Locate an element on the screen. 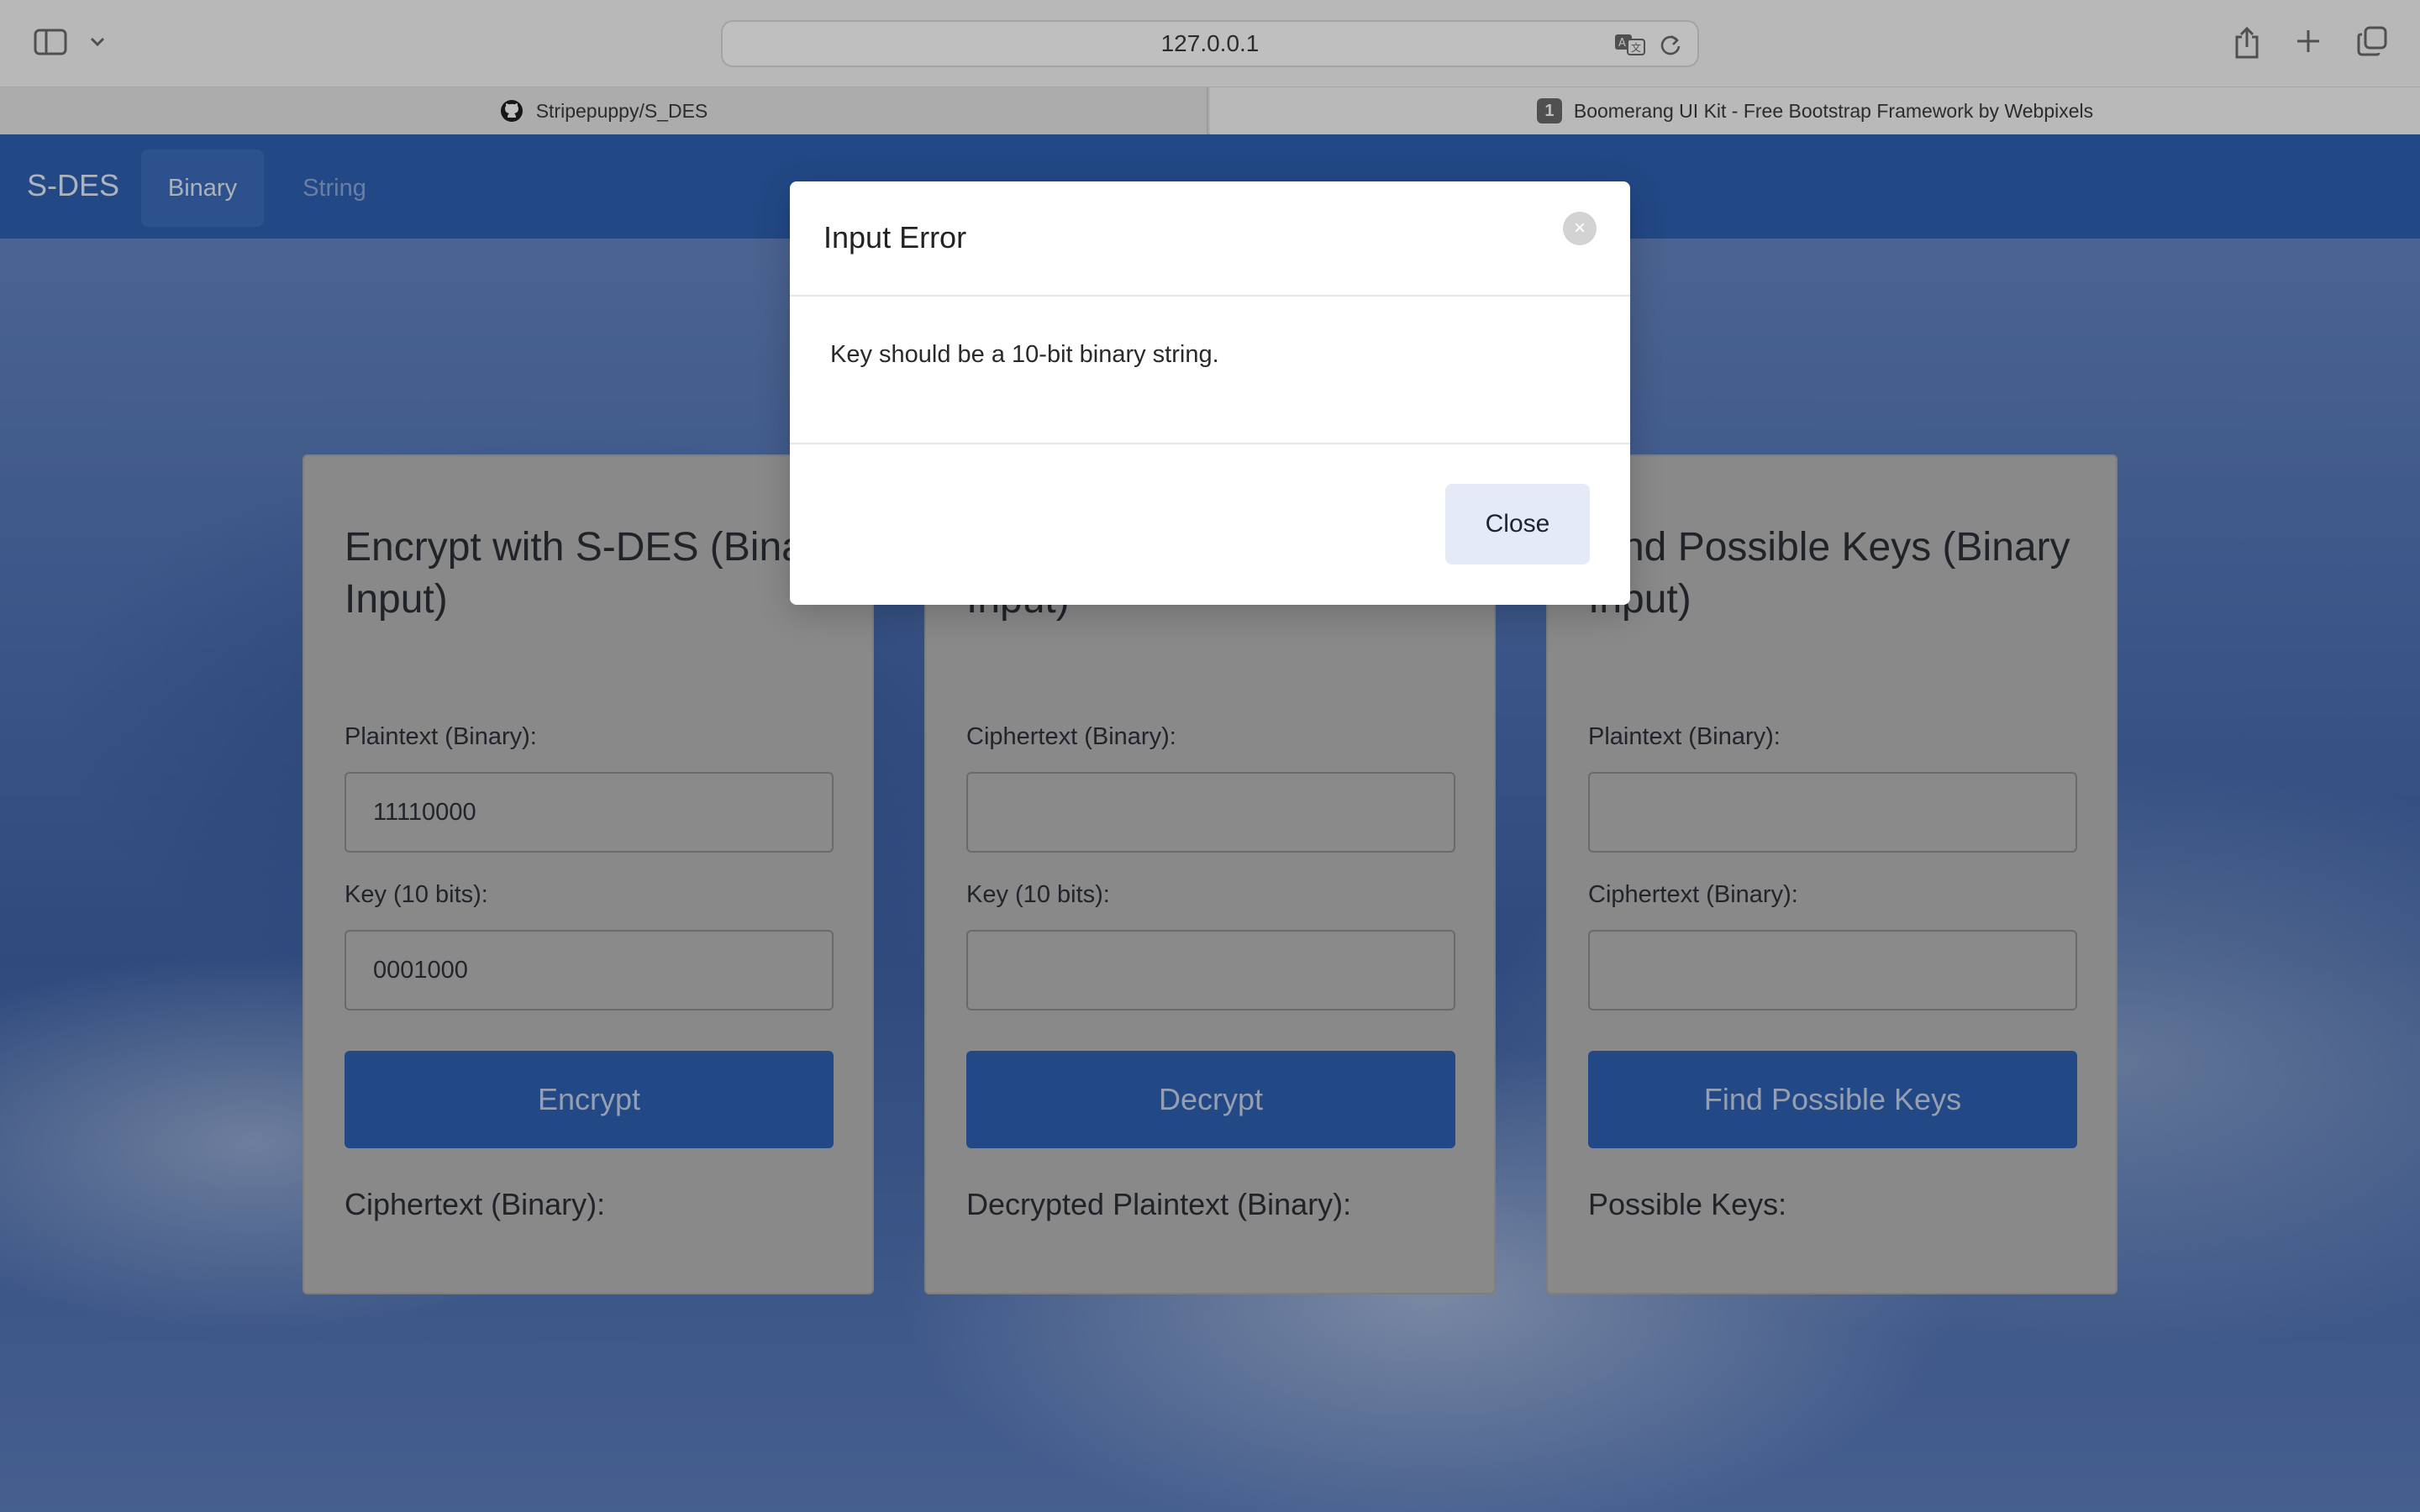 This screenshot has height=1512, width=2420. modal-title: Input Error is located at coordinates (895, 237).